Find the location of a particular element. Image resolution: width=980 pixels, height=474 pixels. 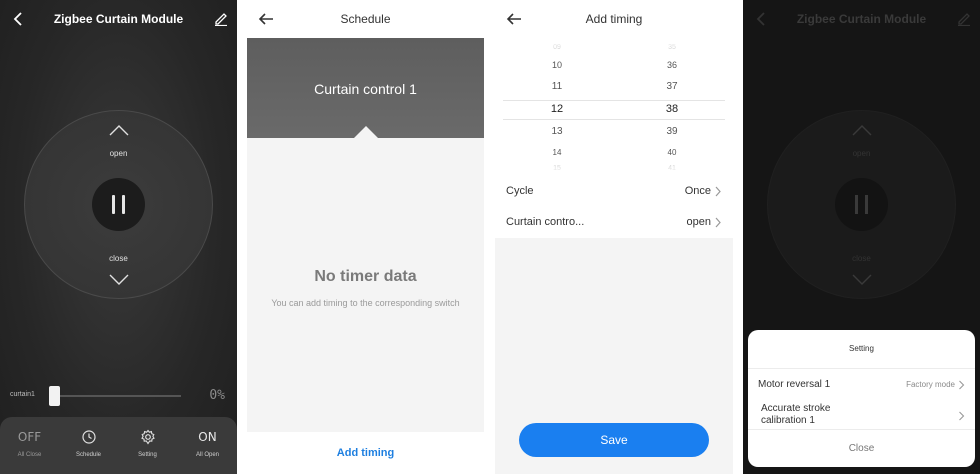

cycle-row: Cycle Once is located at coordinates (614, 191).